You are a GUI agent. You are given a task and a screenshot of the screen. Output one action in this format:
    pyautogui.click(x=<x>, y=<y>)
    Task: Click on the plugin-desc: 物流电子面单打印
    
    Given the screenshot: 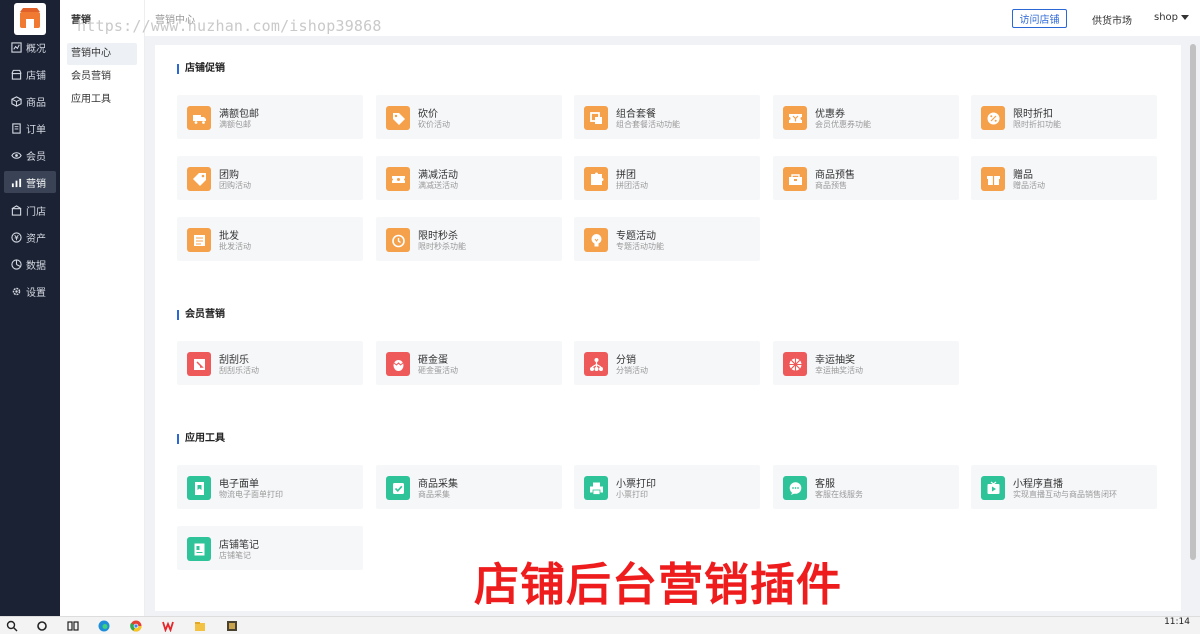 What is the action you would take?
    pyautogui.click(x=251, y=494)
    